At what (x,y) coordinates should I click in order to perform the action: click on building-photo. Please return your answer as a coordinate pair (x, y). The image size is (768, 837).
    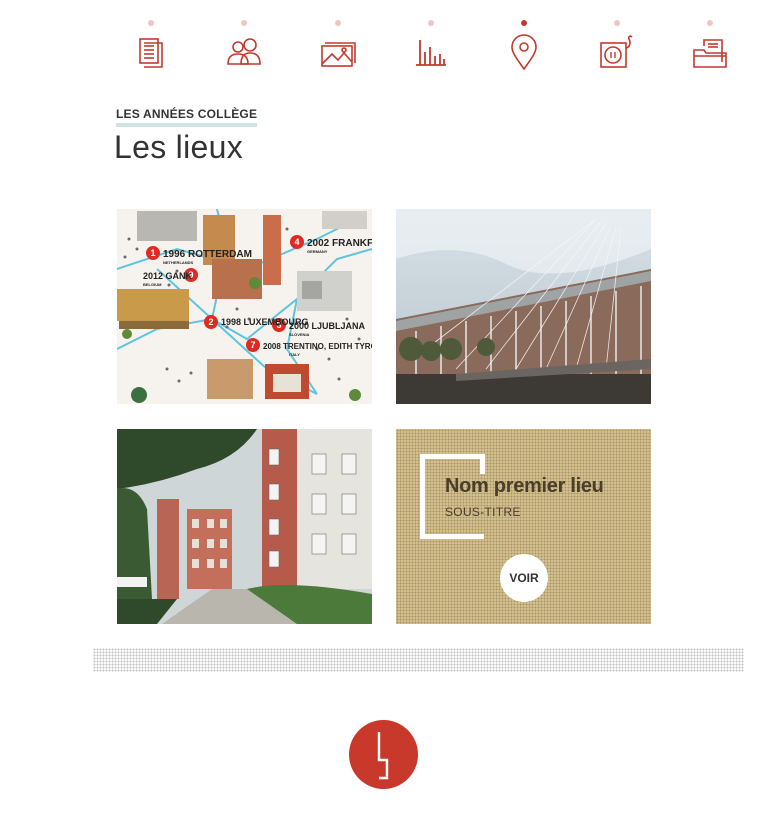
    Looking at the image, I should click on (523, 306).